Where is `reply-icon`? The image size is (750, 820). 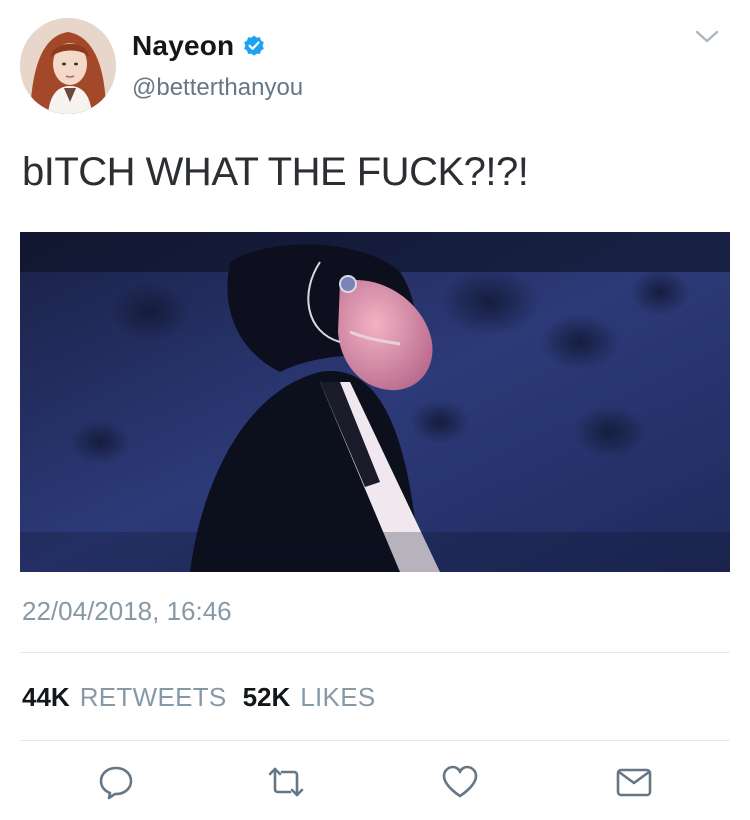
reply-icon is located at coordinates (116, 783).